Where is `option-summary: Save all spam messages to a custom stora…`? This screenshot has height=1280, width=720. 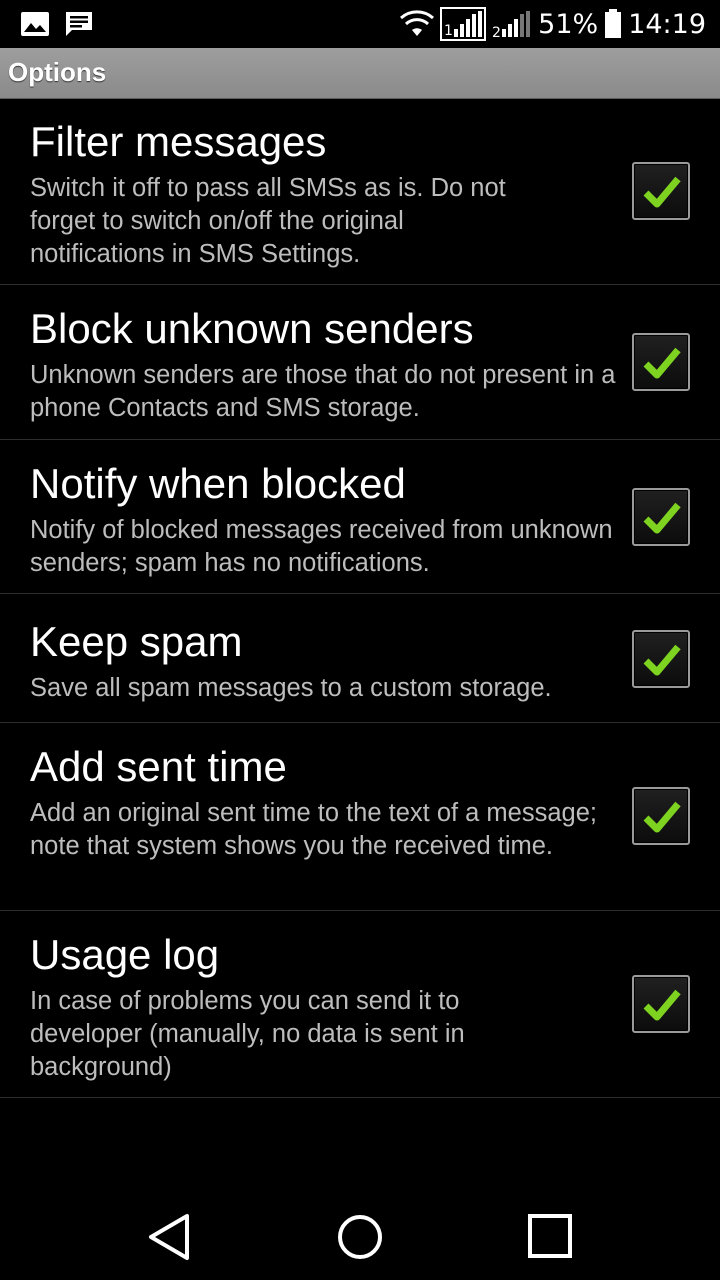 option-summary: Save all spam messages to a custom stora… is located at coordinates (291, 688).